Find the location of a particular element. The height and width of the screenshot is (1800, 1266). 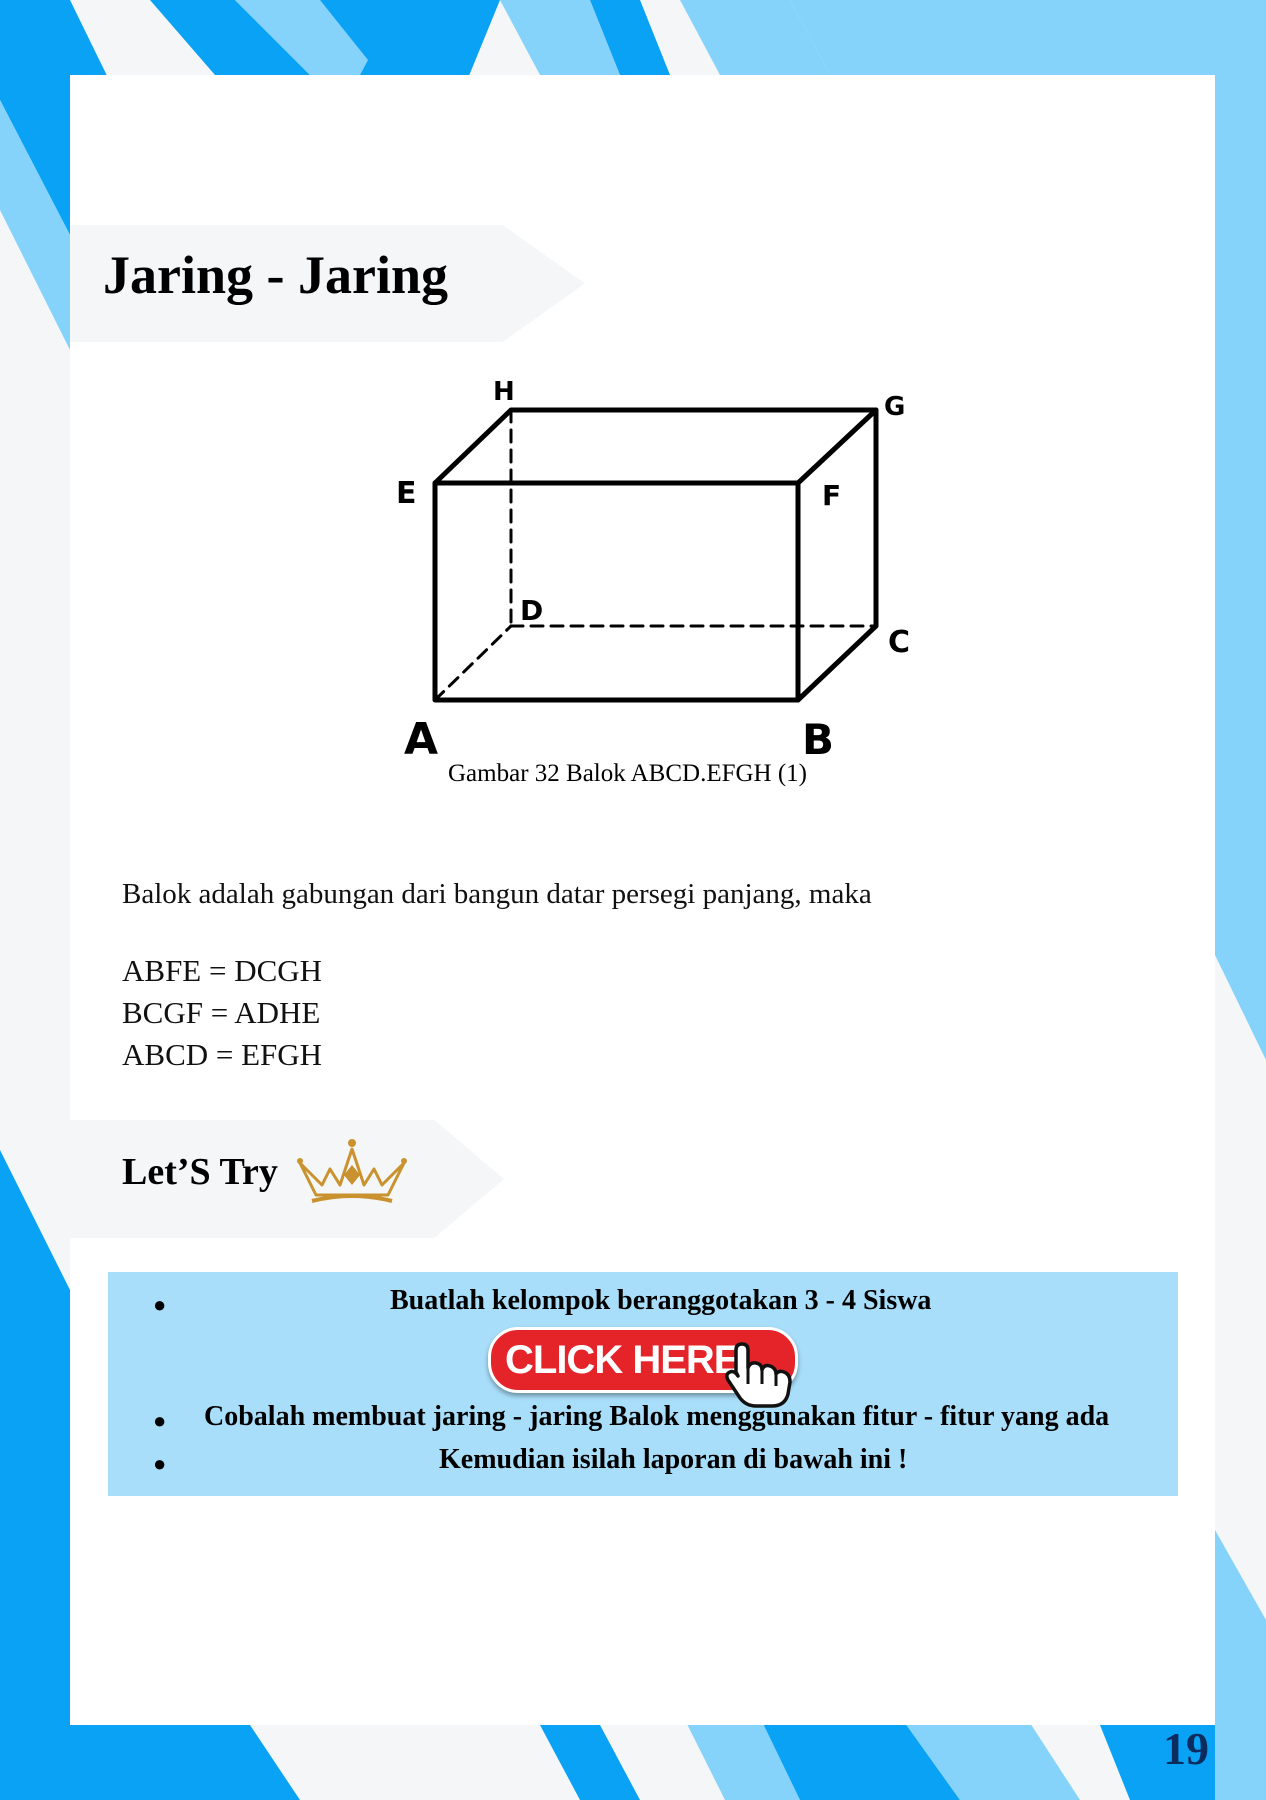

equation-item: ABFE = DCGH is located at coordinates (222, 970).